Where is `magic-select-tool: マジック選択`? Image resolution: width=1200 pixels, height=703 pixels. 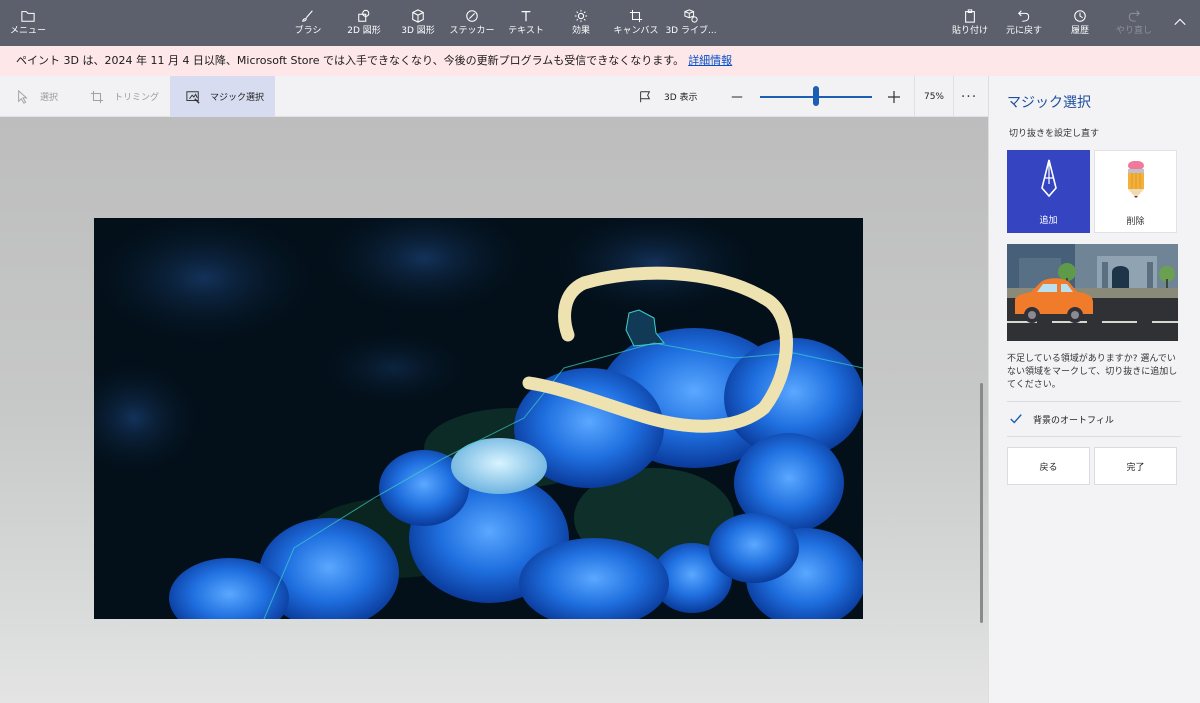 magic-select-tool: マジック選択 is located at coordinates (222, 96).